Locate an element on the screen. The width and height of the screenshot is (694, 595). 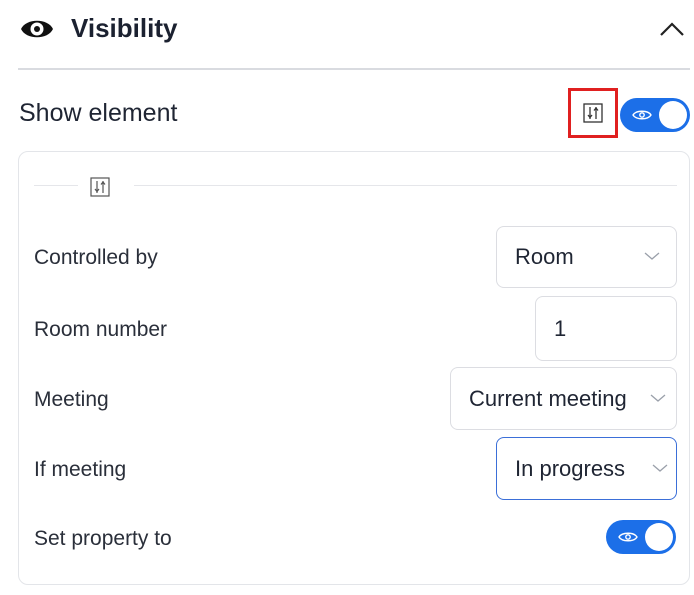
meeting-value: Current meeting is located at coordinates (548, 398).